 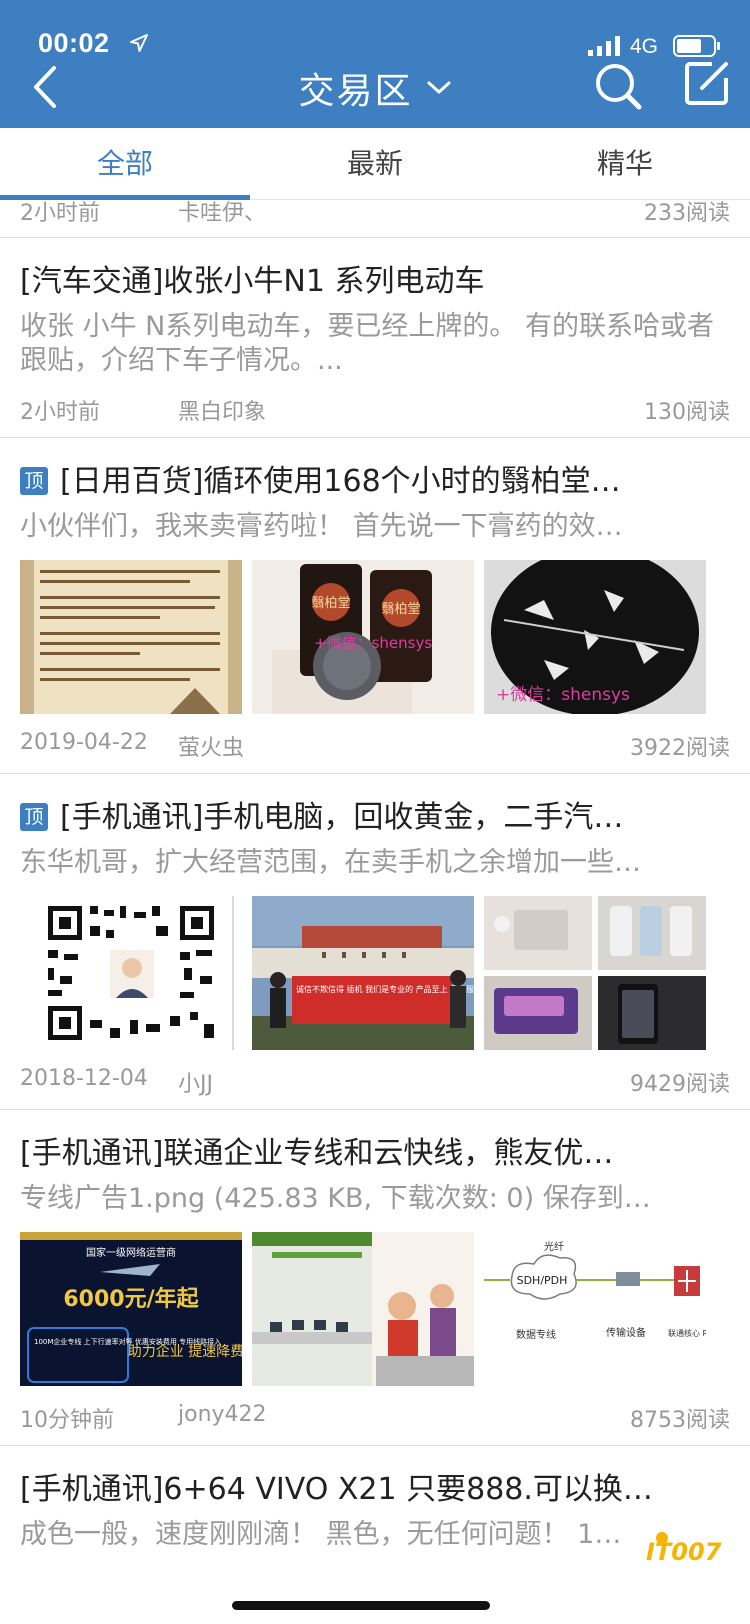 I want to click on page-title: 交易区, so click(x=355, y=91).